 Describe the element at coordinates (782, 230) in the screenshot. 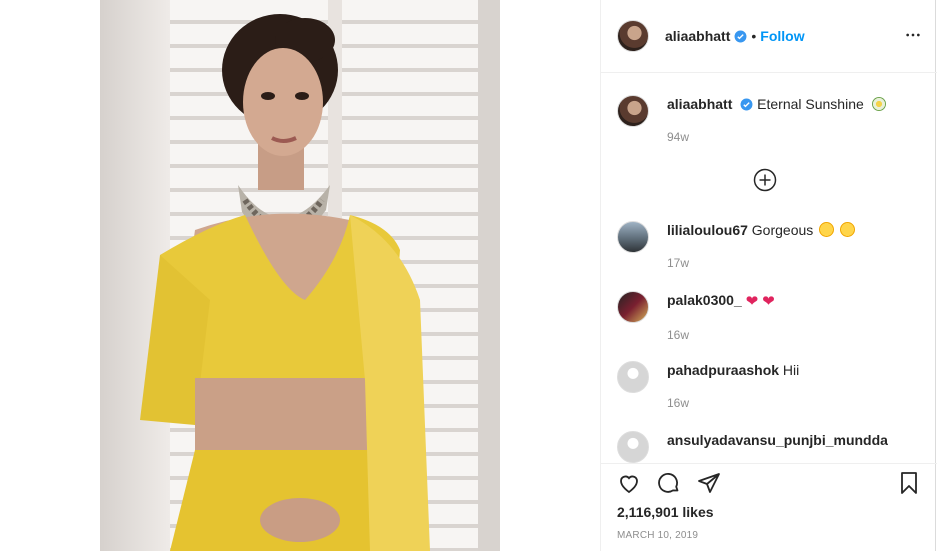

I see `comment-text: Gorgeous` at that location.